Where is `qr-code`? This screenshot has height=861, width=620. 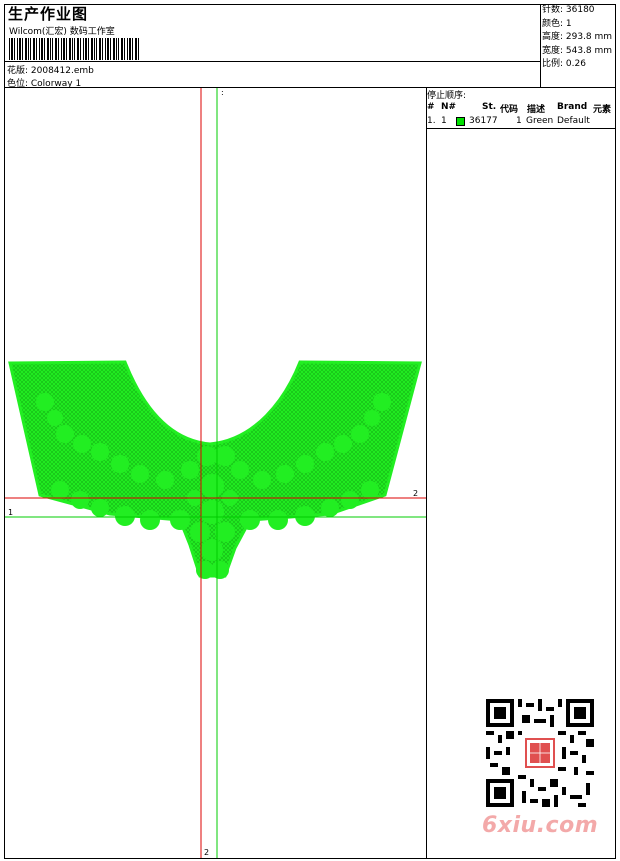 qr-code is located at coordinates (540, 753).